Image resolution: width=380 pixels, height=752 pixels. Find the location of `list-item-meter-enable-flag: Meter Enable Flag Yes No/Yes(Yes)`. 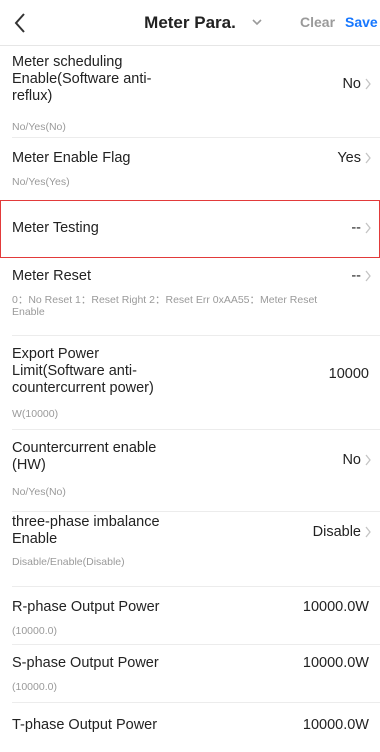

list-item-meter-enable-flag: Meter Enable Flag Yes No/Yes(Yes) is located at coordinates (190, 169).